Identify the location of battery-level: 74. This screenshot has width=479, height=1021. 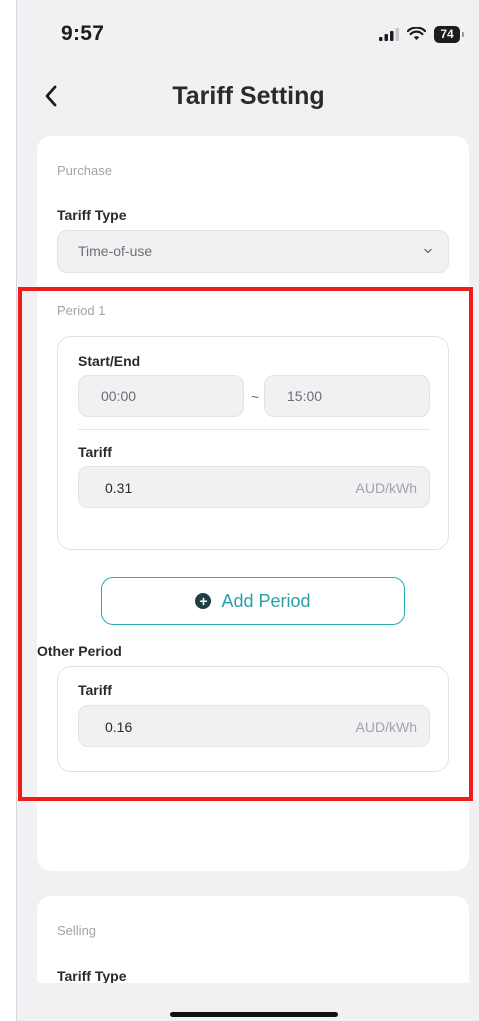
(447, 34).